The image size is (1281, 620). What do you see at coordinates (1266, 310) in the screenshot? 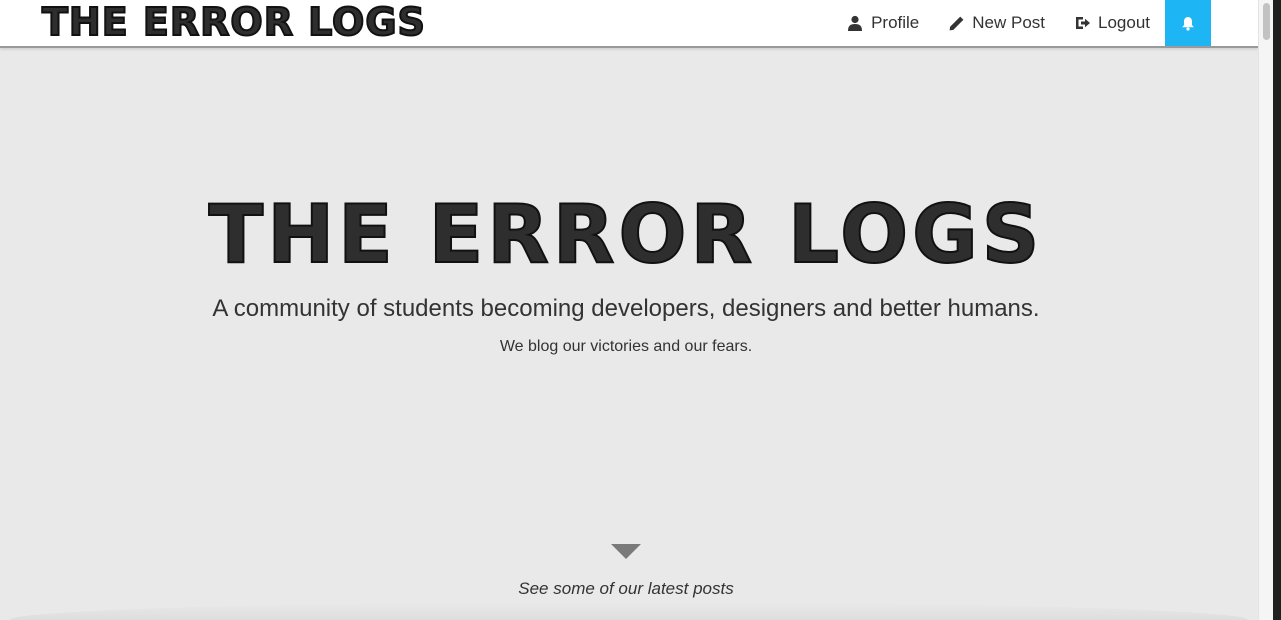
I see `vertical-scrollbar` at bounding box center [1266, 310].